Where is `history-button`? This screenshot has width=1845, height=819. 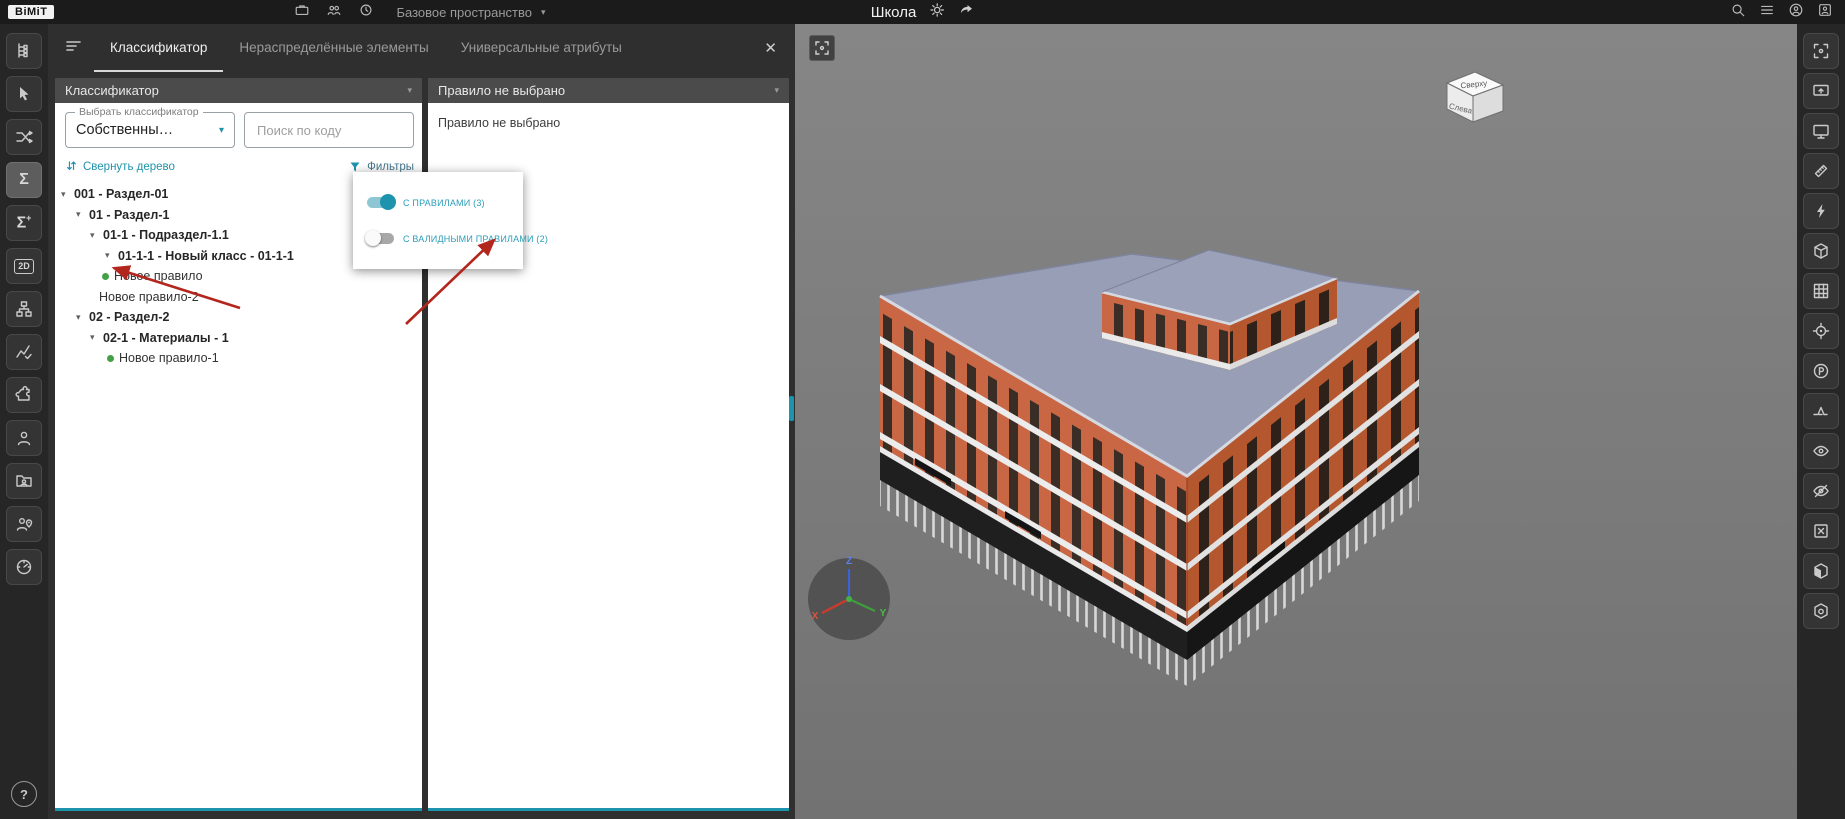 history-button is located at coordinates (366, 12).